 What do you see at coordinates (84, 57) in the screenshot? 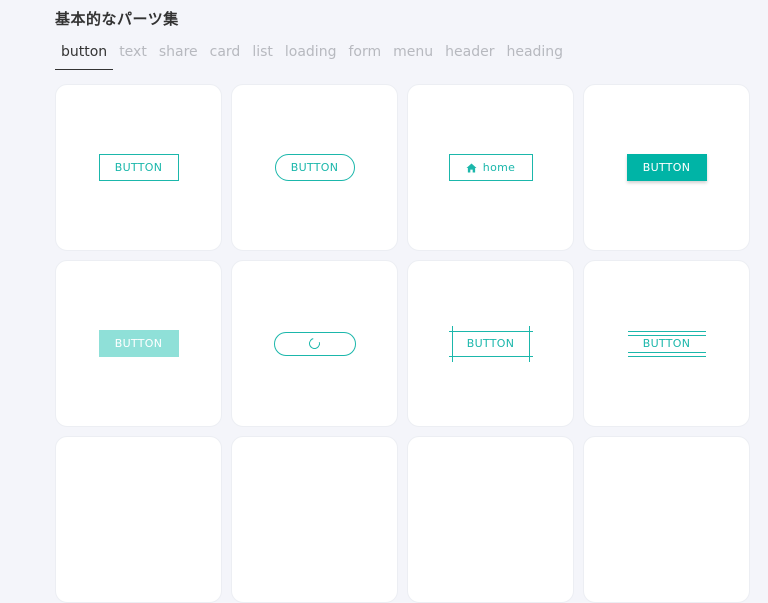
I see `tab-button: button` at bounding box center [84, 57].